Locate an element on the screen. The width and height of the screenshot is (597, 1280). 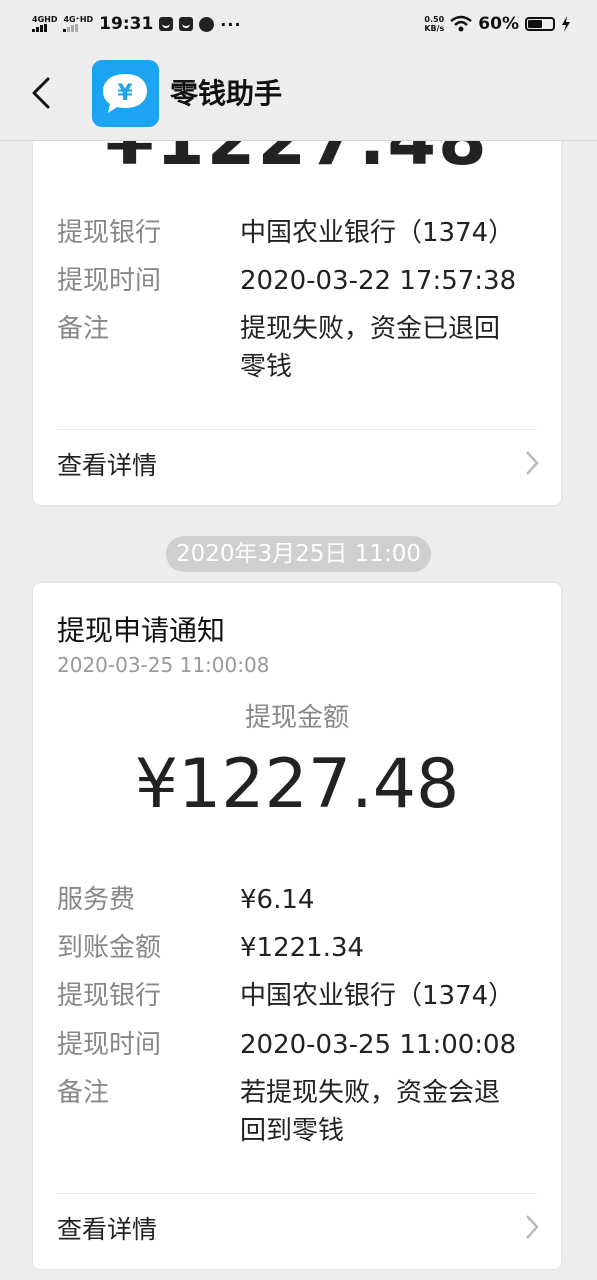
yuan-bubble-icon: ¥ is located at coordinates (125, 93).